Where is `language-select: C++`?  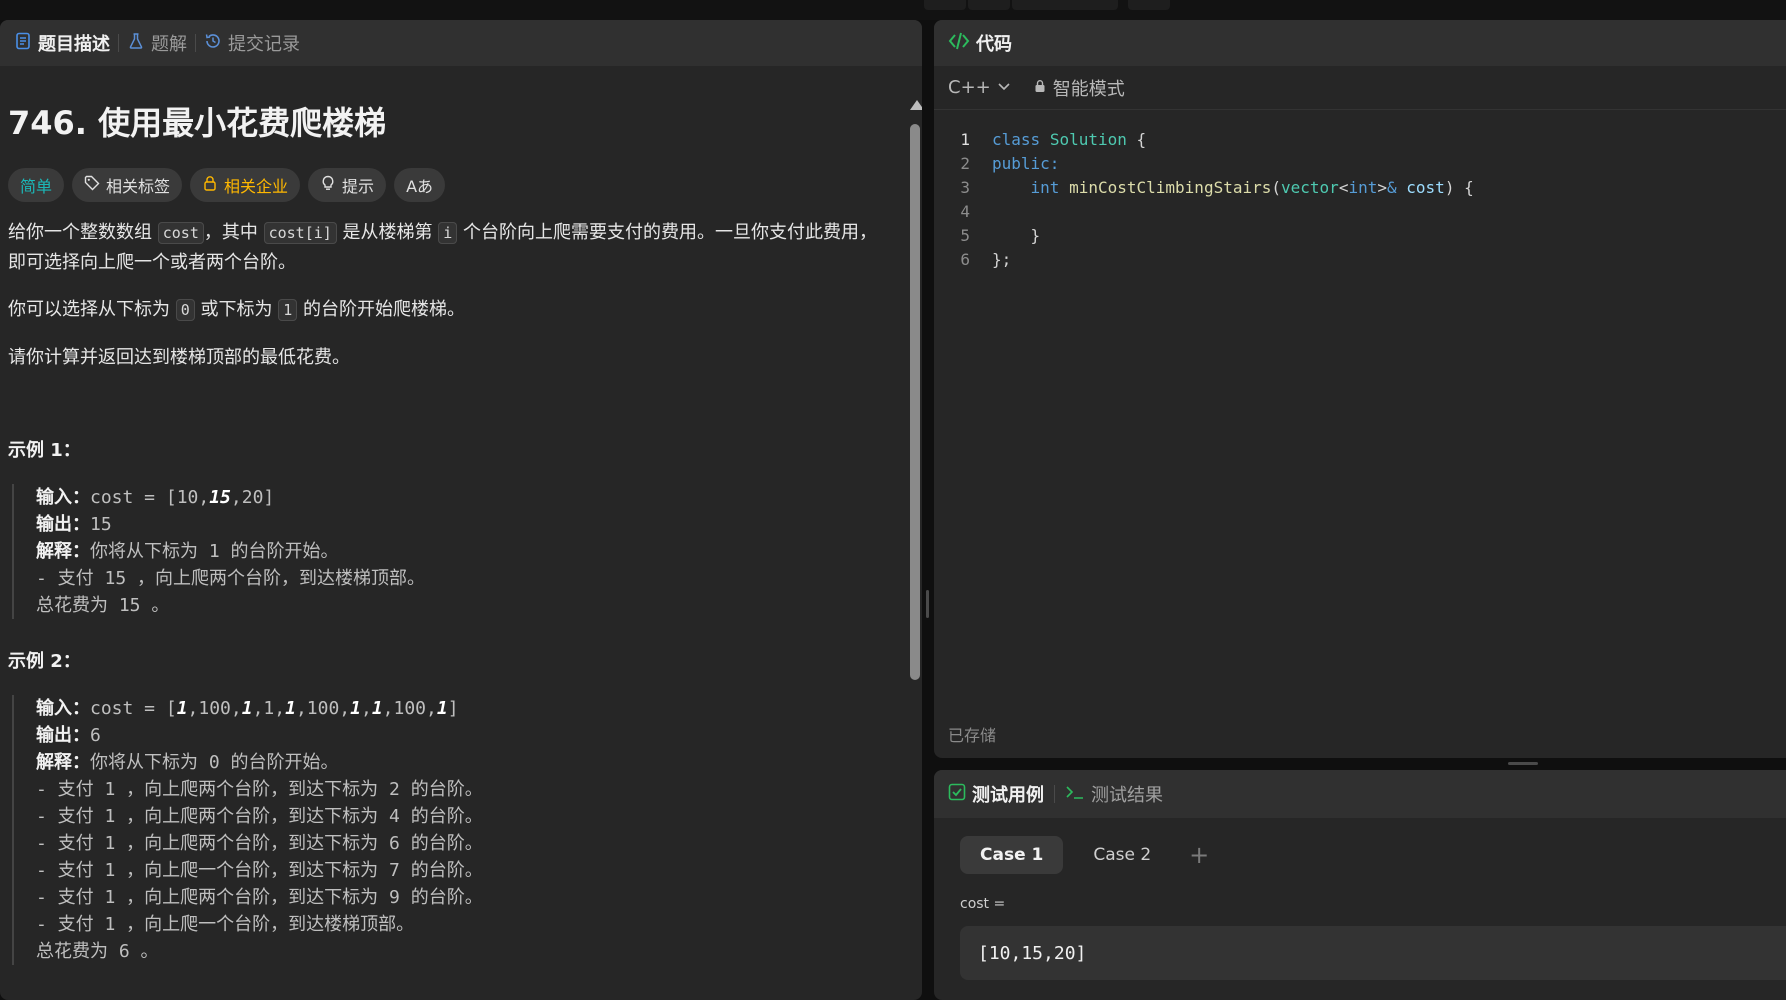
language-select: C++ is located at coordinates (979, 87).